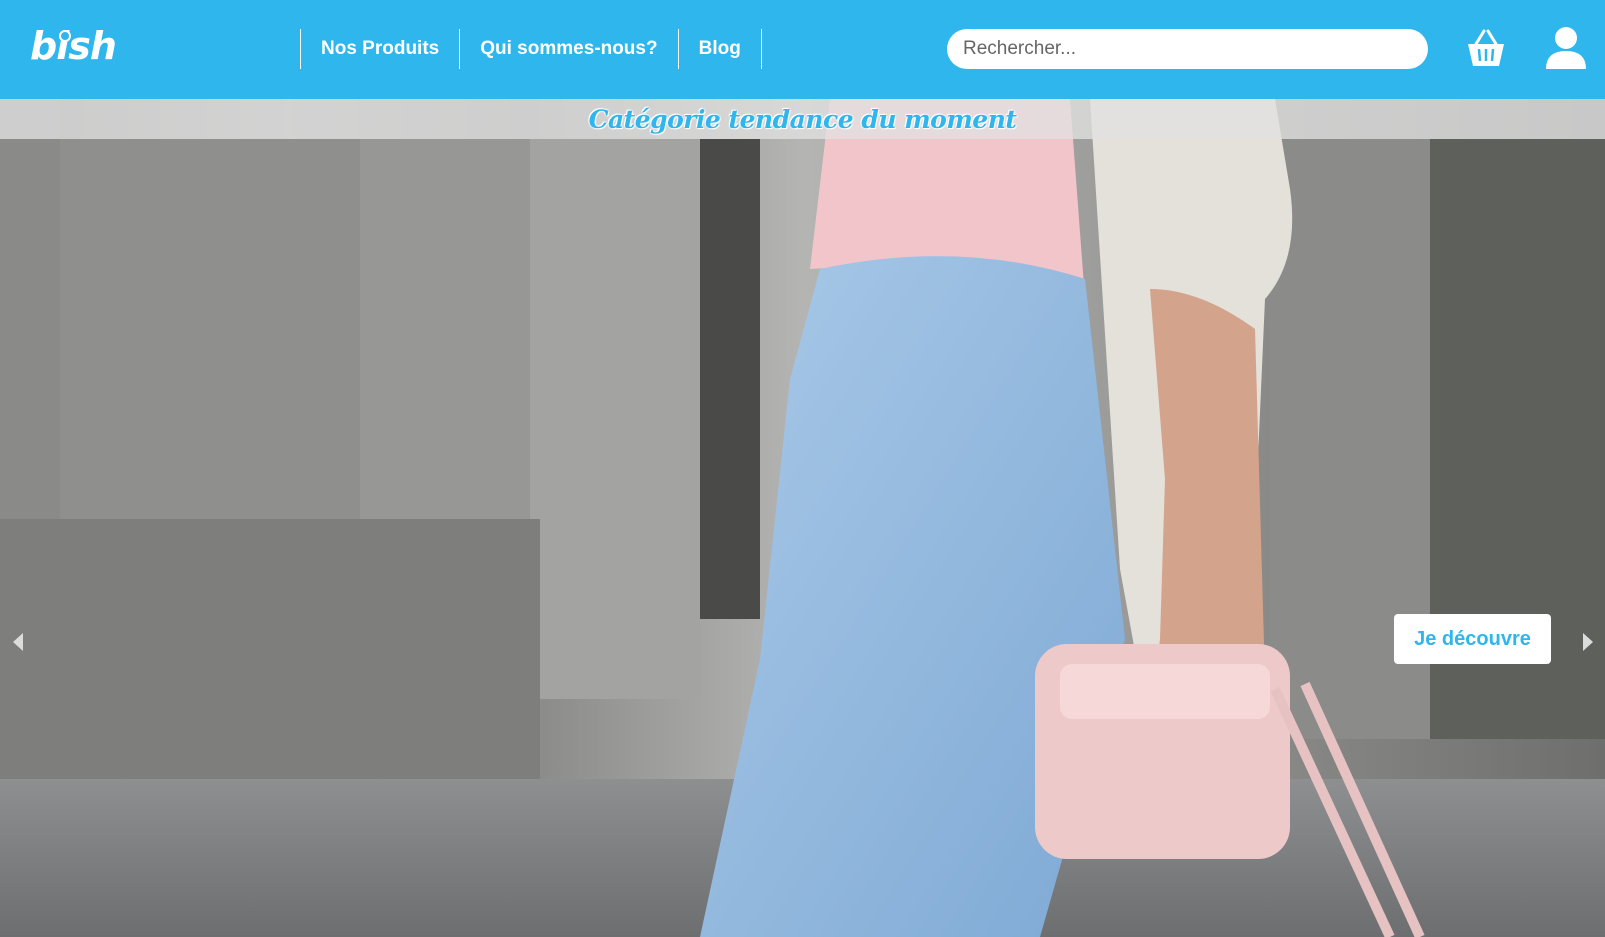  I want to click on banner-title: Catégorie tendance du moment, so click(802, 119).